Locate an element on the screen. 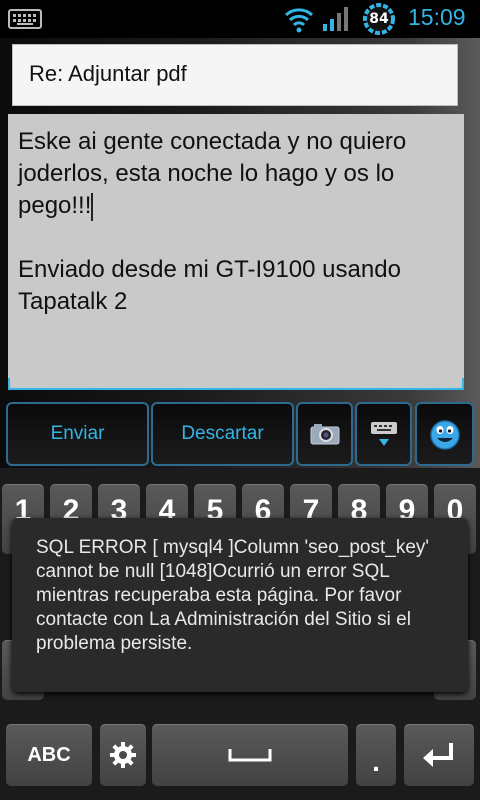  clock: 15:09 is located at coordinates (437, 17).